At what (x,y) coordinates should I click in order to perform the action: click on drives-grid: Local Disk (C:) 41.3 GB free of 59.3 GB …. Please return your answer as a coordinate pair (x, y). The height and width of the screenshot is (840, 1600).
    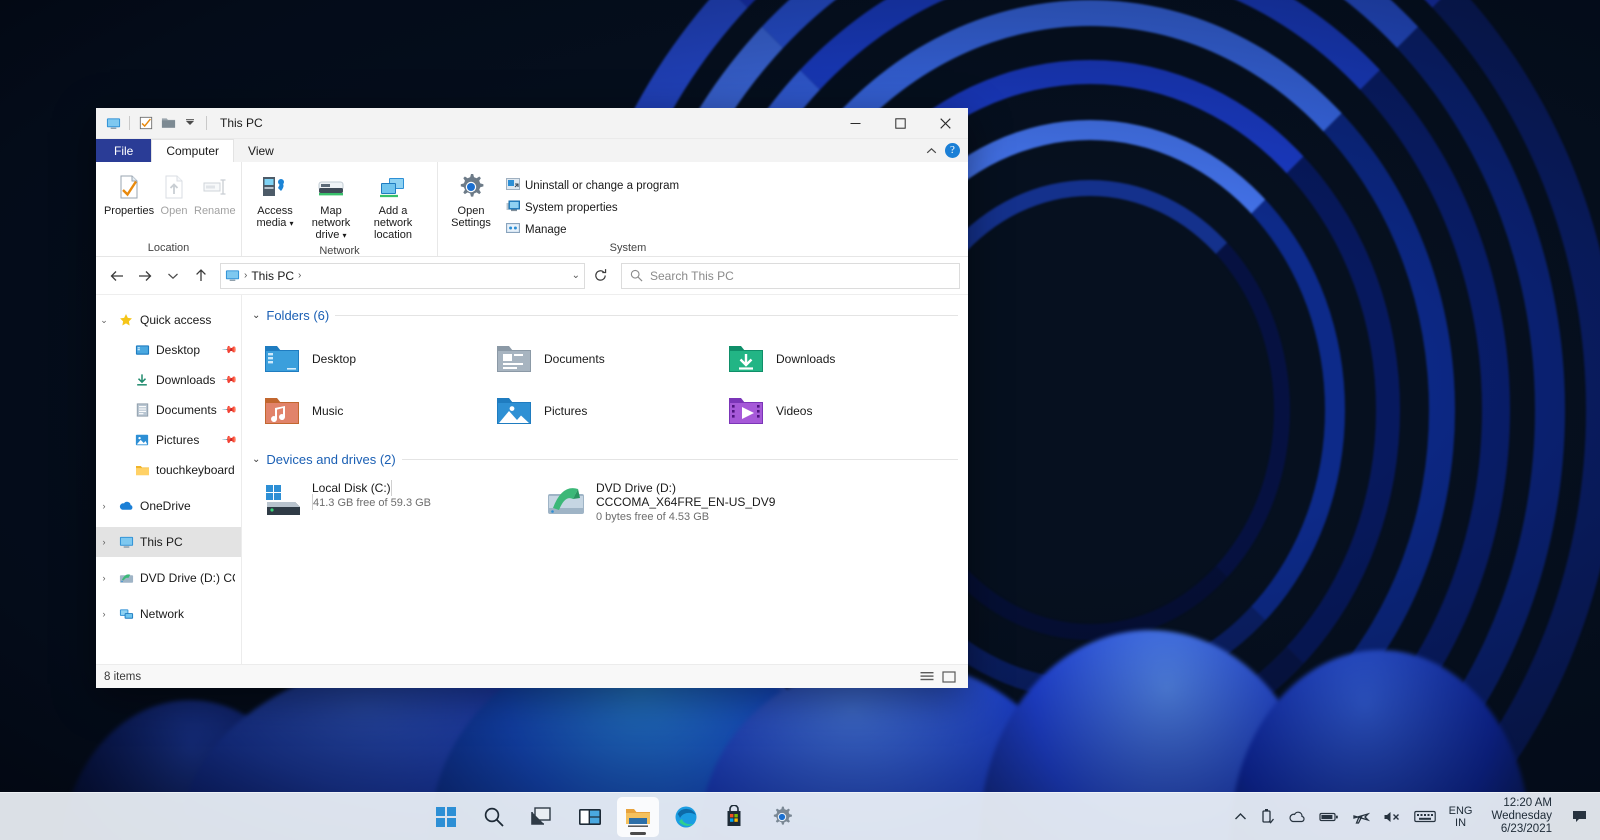
    Looking at the image, I should click on (605, 503).